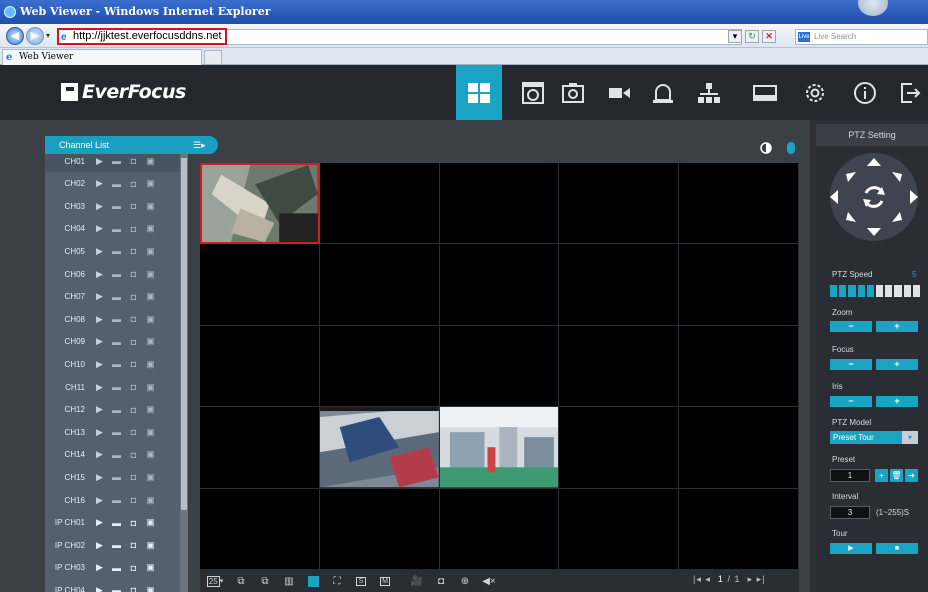 This screenshot has height=592, width=928. I want to click on channel-row: IP CH04 ▶ ▬ ◘ ▣, so click(116, 585).